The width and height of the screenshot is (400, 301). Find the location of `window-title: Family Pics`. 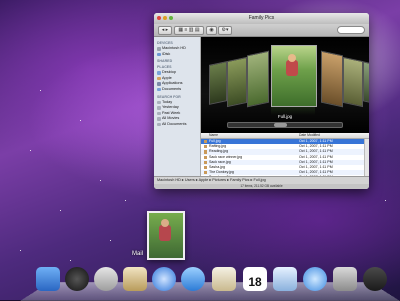

window-title: Family Pics is located at coordinates (261, 18).